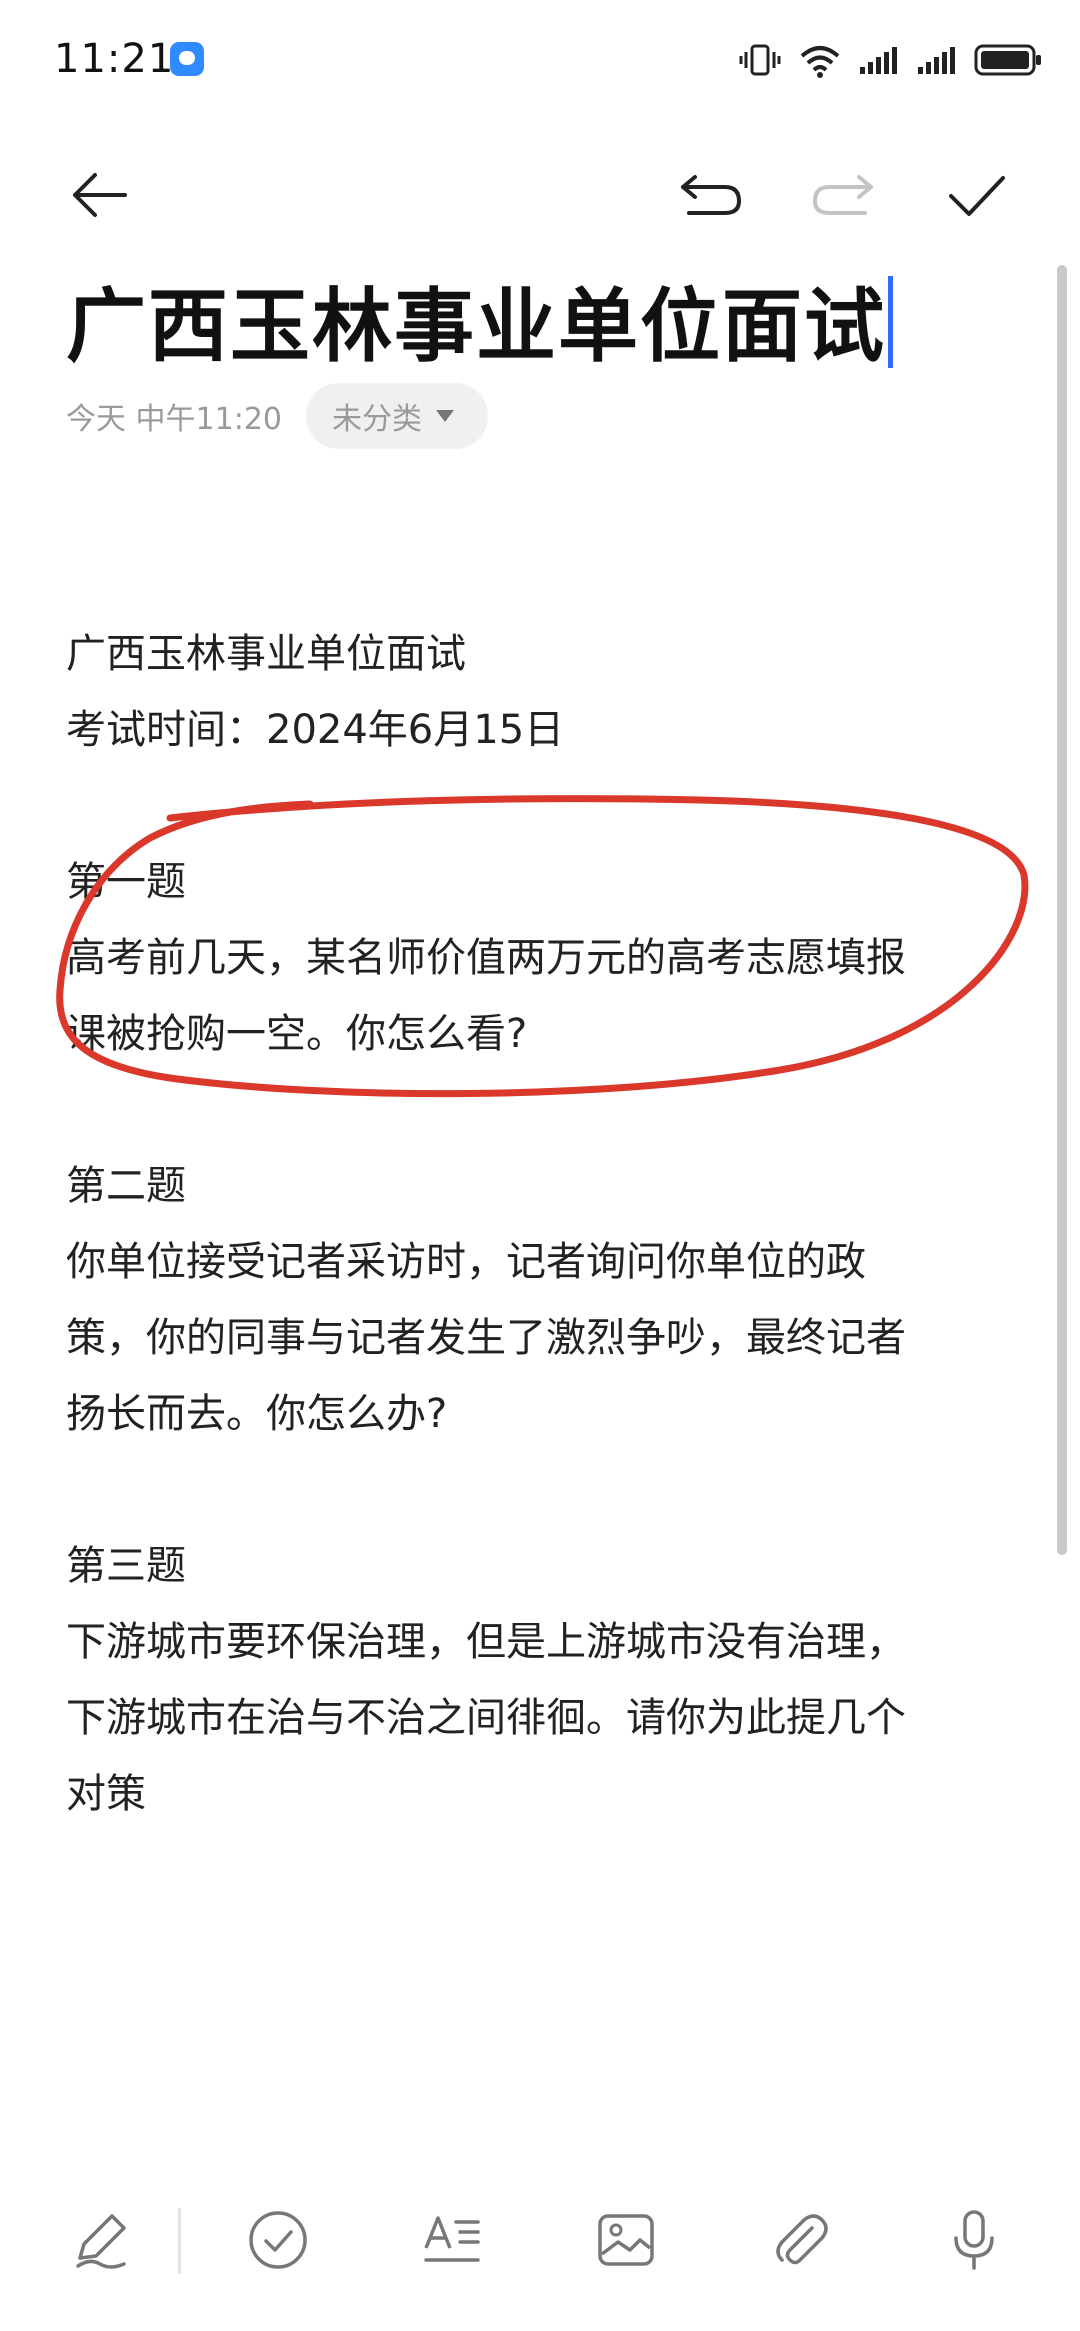  What do you see at coordinates (486, 1338) in the screenshot?
I see `body-line: 策，你的同事与记者发生了激烈争吵，最终记者` at bounding box center [486, 1338].